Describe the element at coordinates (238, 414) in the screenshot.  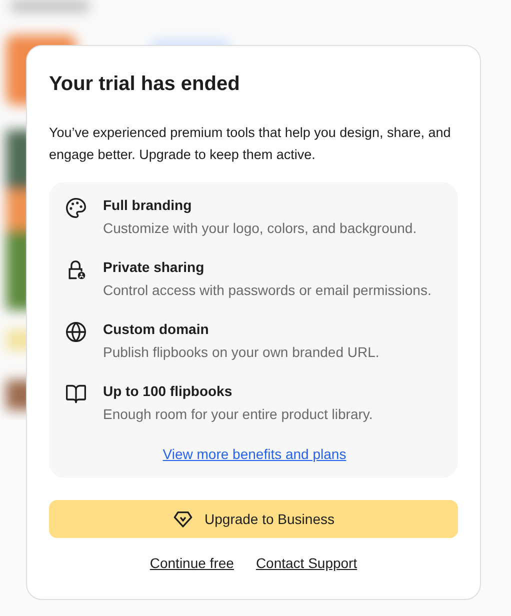
I see `benefit-description: Enough room for your entire product library.` at that location.